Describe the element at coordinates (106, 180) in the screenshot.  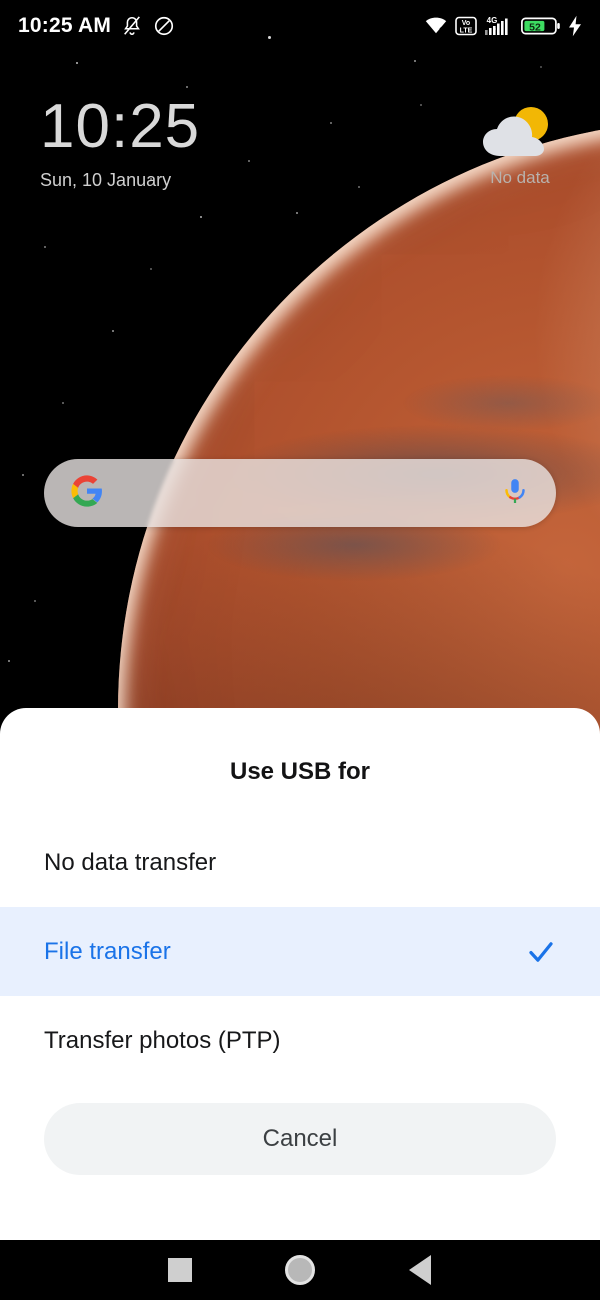
I see `clock-date: Sun, 10 January` at that location.